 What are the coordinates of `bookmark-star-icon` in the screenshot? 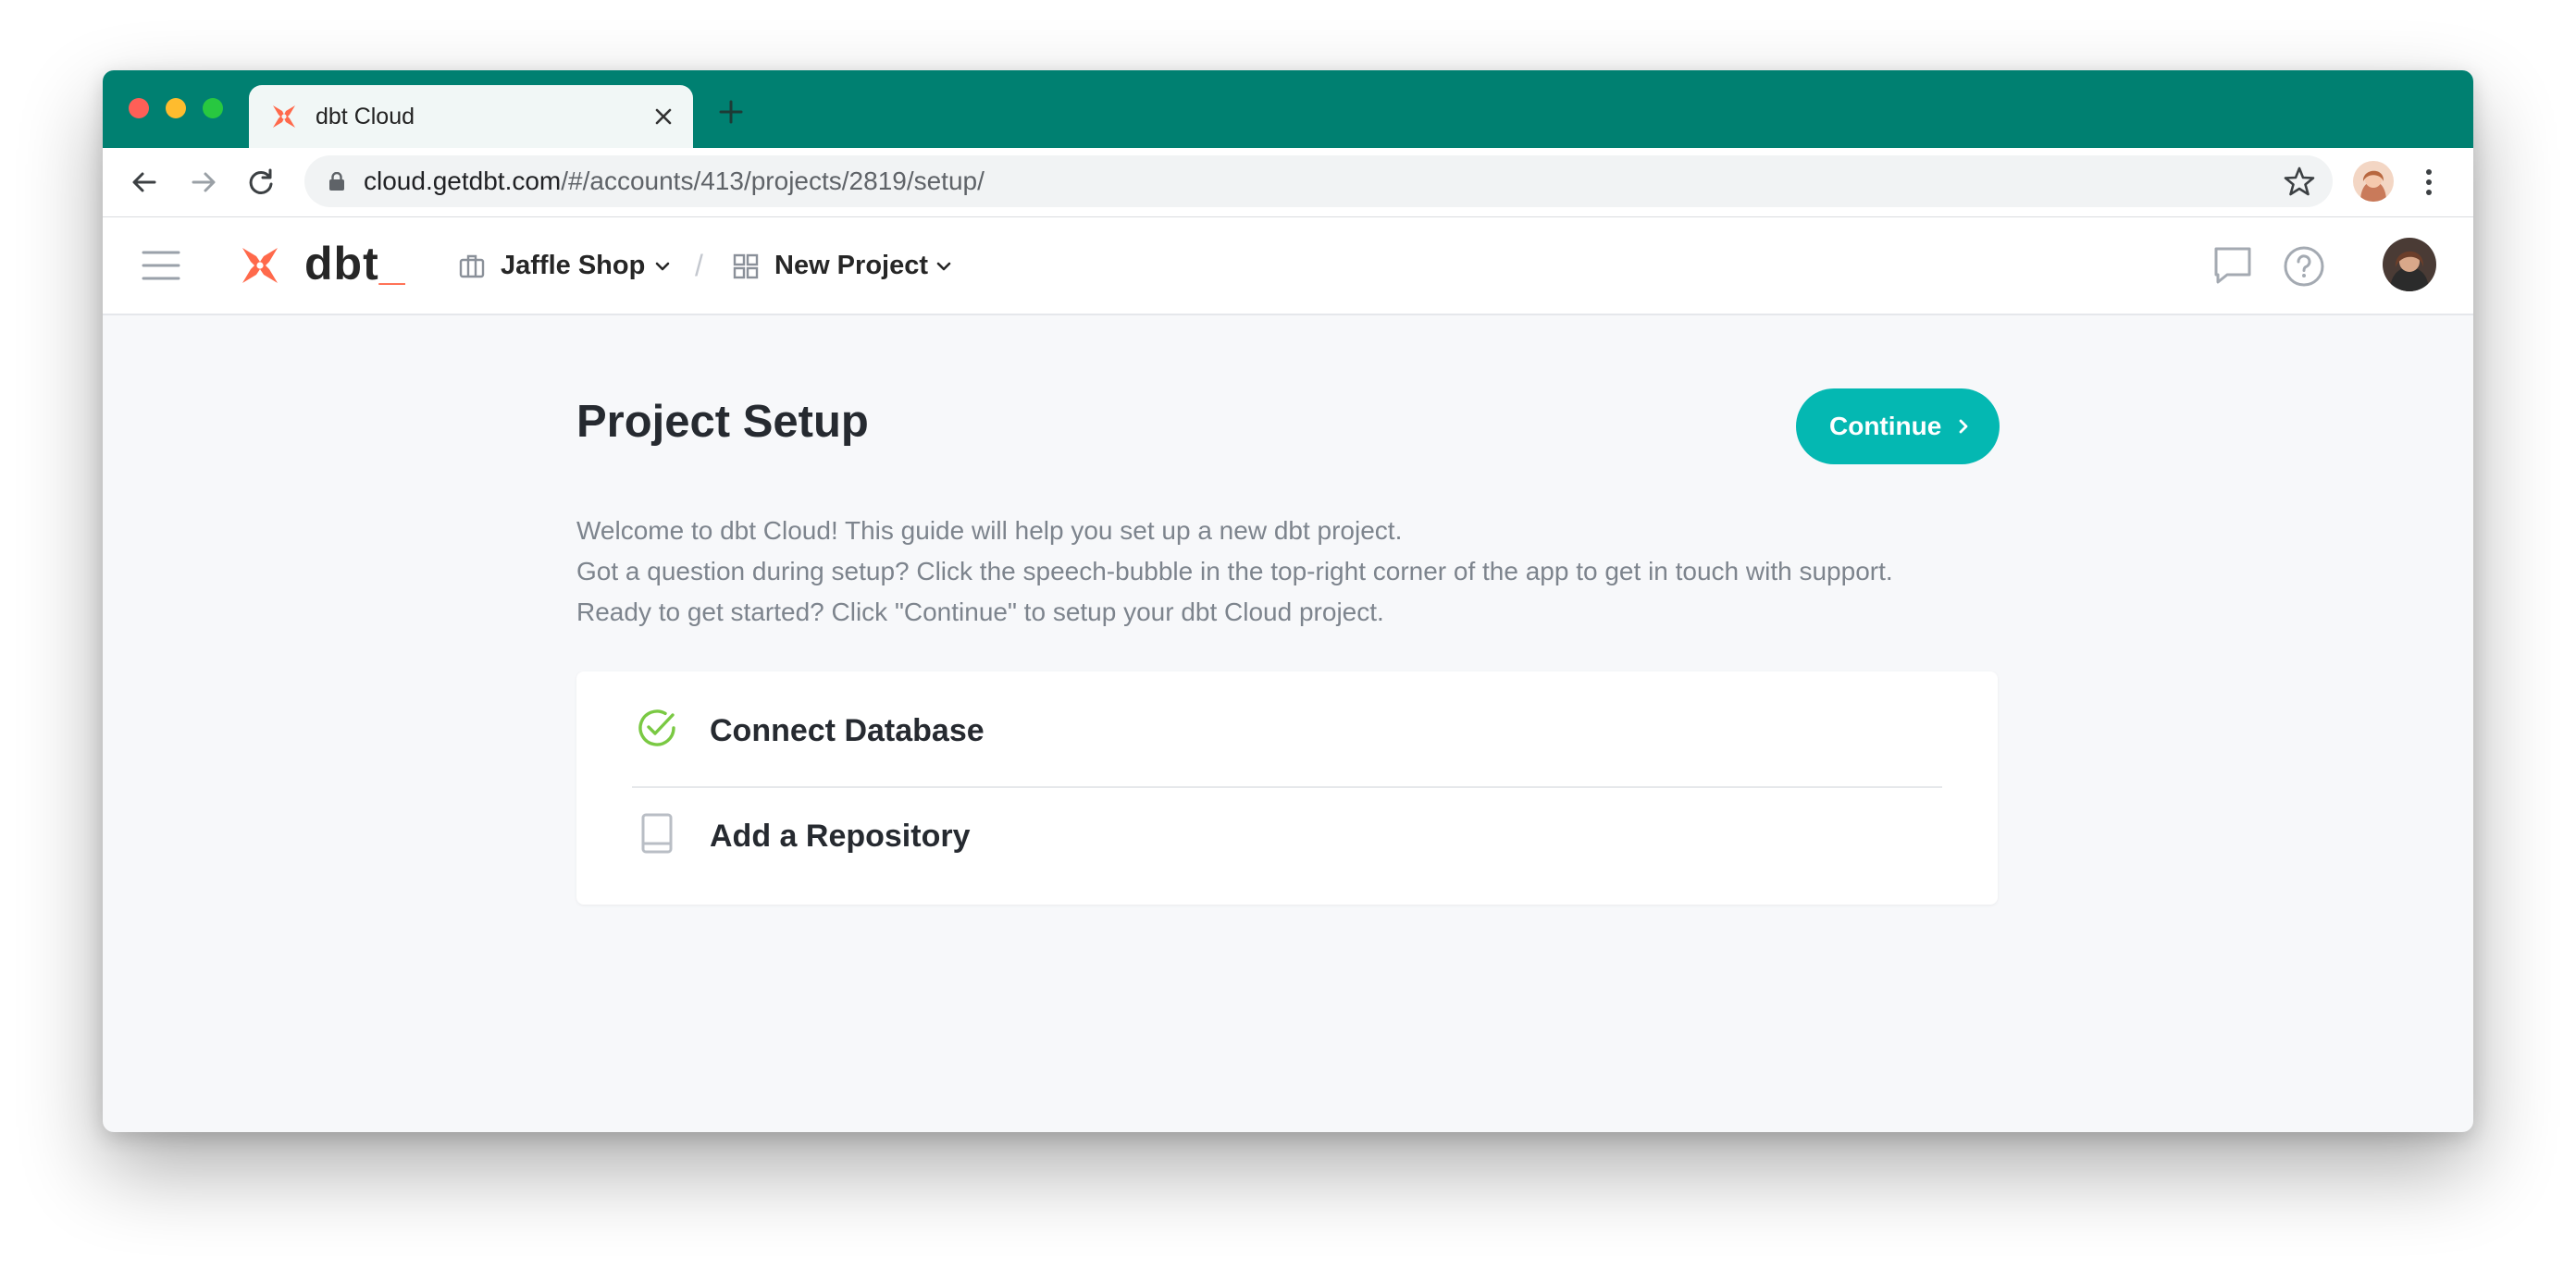 It's located at (2300, 181).